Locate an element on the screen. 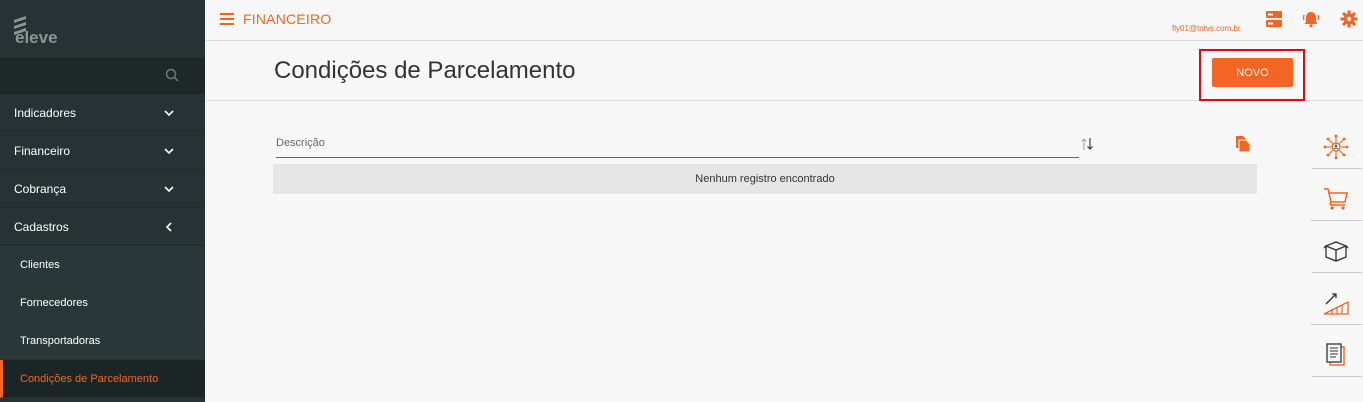 This screenshot has height=402, width=1363. document-button is located at coordinates (1336, 355).